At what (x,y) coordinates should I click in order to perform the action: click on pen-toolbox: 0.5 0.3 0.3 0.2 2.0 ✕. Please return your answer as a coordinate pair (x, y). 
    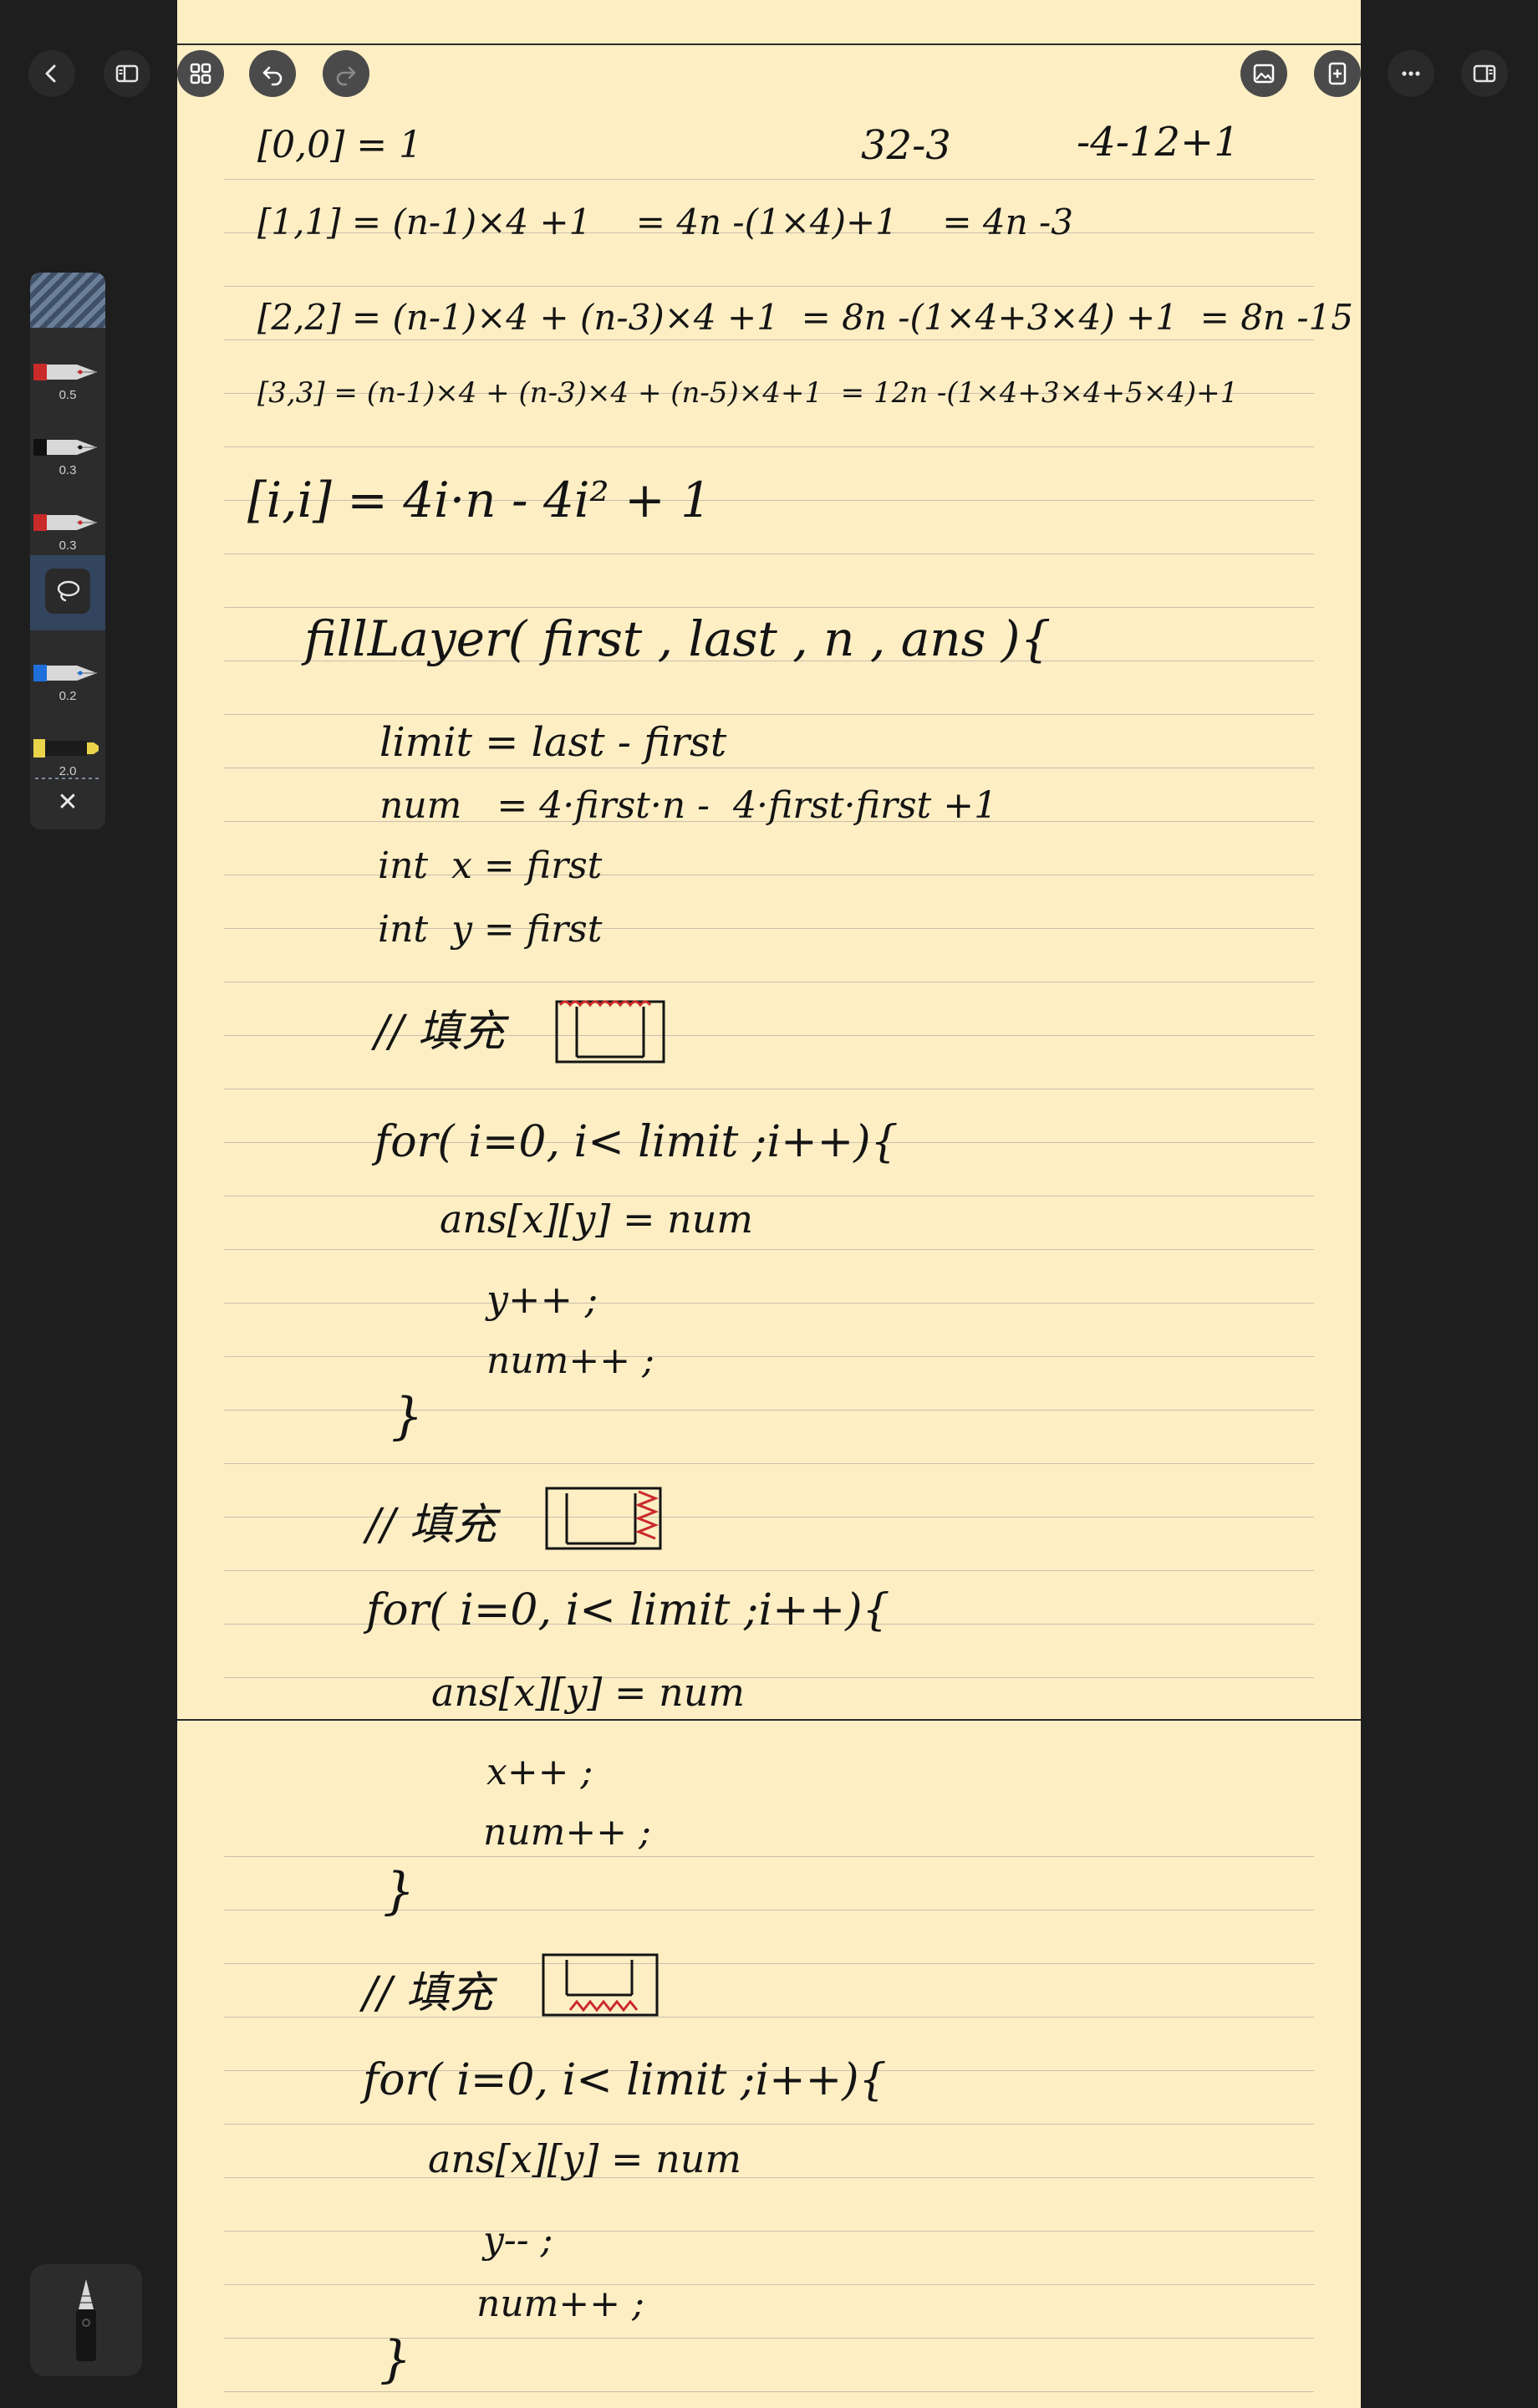
    Looking at the image, I should click on (67, 551).